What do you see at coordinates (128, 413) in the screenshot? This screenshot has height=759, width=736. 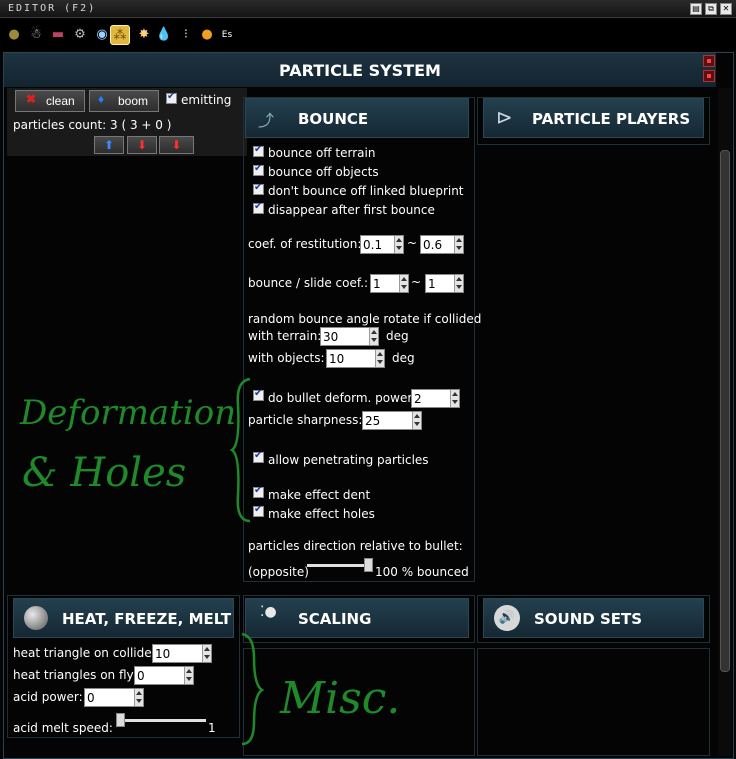 I see `annotation-deformation: Deformation` at bounding box center [128, 413].